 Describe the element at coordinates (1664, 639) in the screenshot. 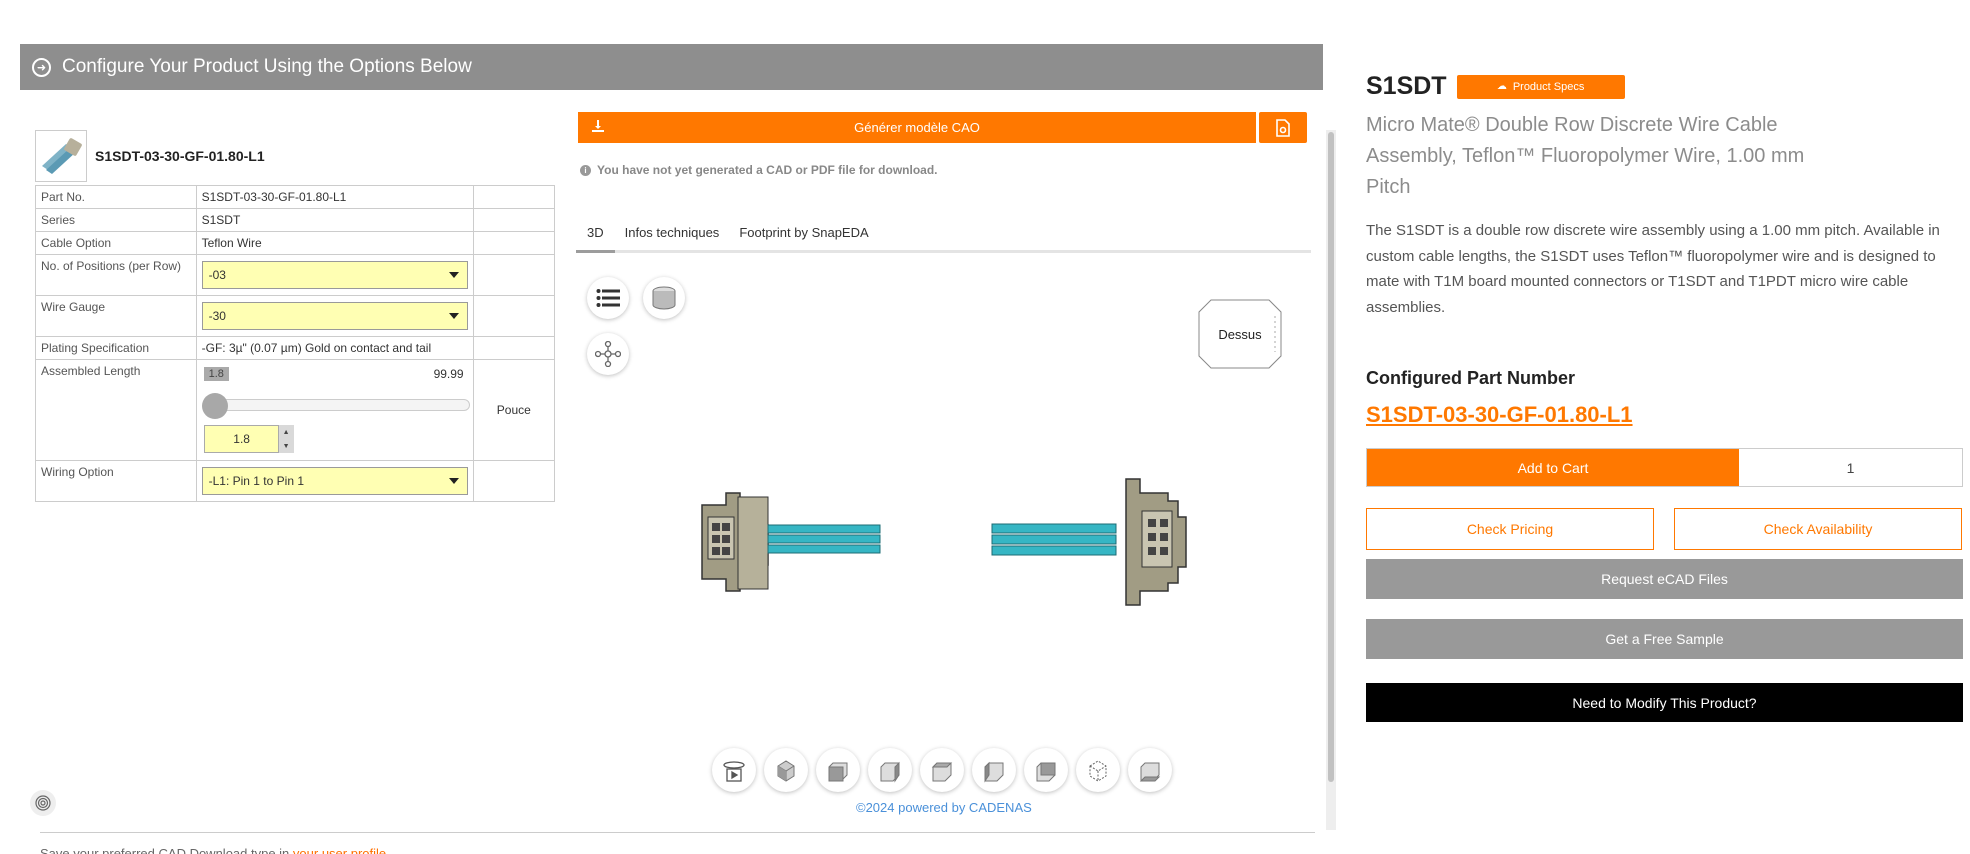

I see `free-sample-button: Get a Free Sample` at that location.